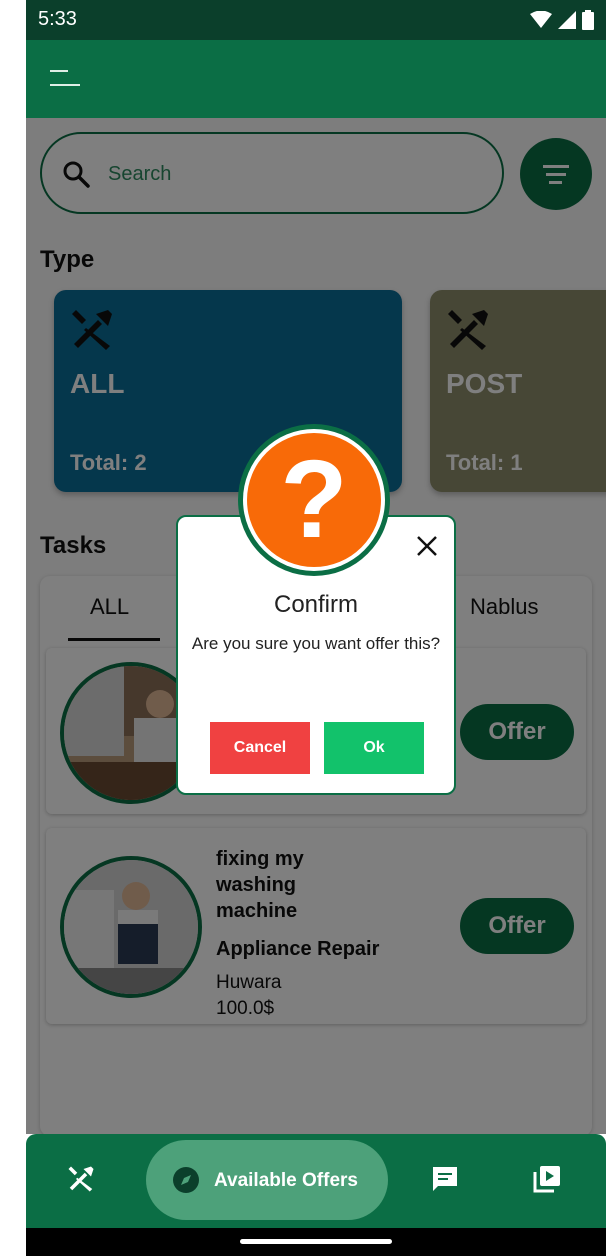  I want to click on tools-icon, so click(81, 1179).